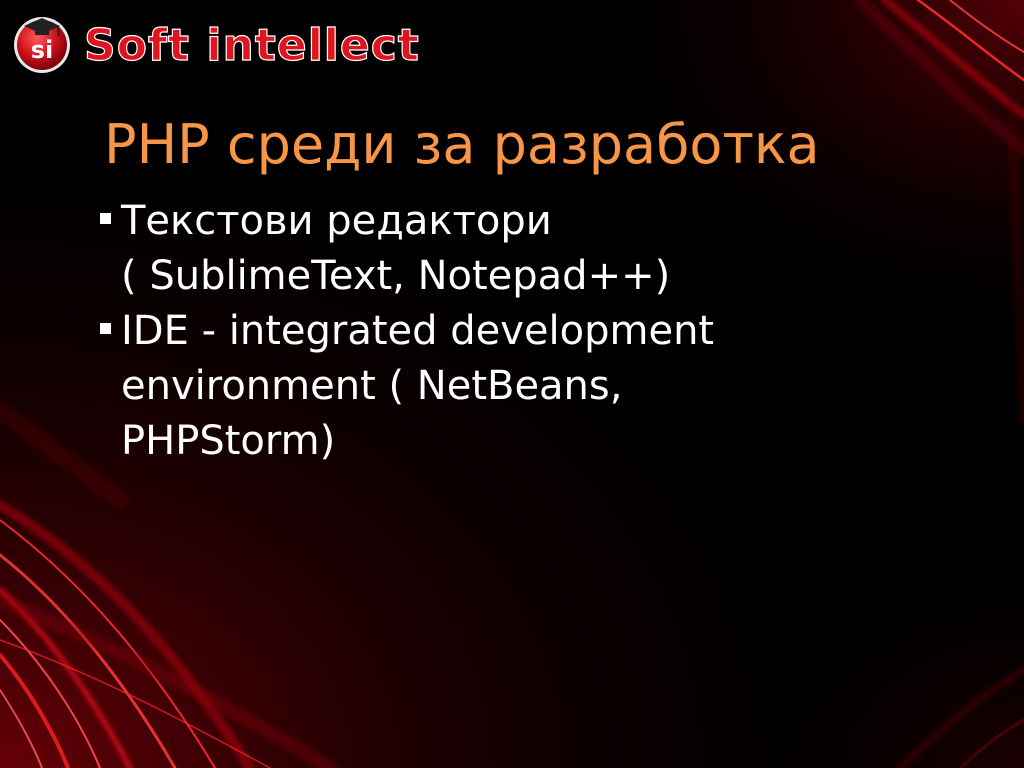  I want to click on bullet-line: Текстови редактори, so click(336, 221).